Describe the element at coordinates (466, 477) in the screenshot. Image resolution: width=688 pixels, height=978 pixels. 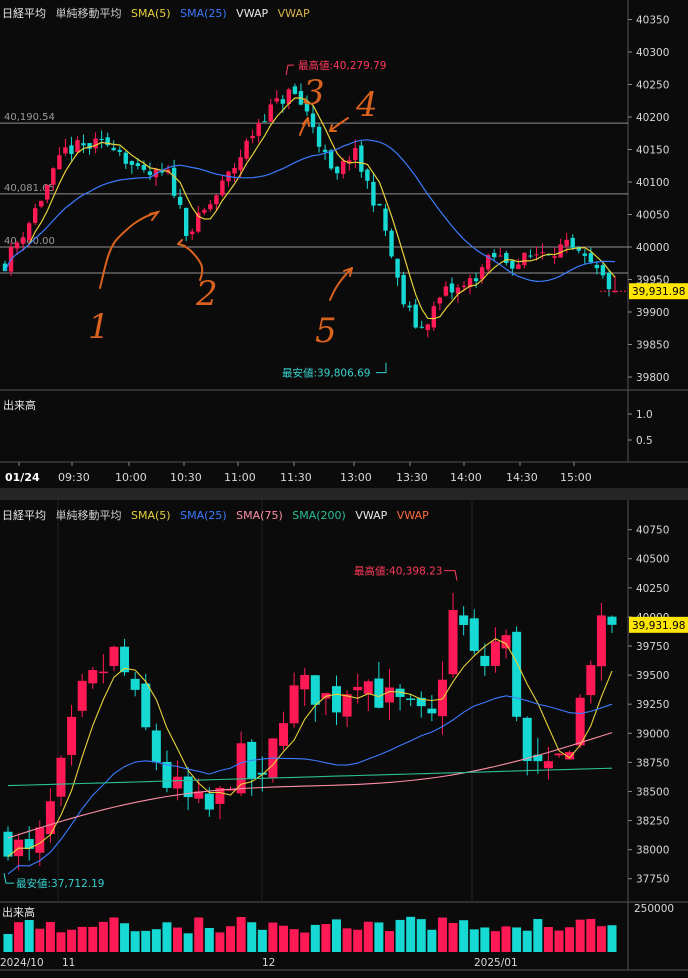
I see `x-tick-label: 14:00` at that location.